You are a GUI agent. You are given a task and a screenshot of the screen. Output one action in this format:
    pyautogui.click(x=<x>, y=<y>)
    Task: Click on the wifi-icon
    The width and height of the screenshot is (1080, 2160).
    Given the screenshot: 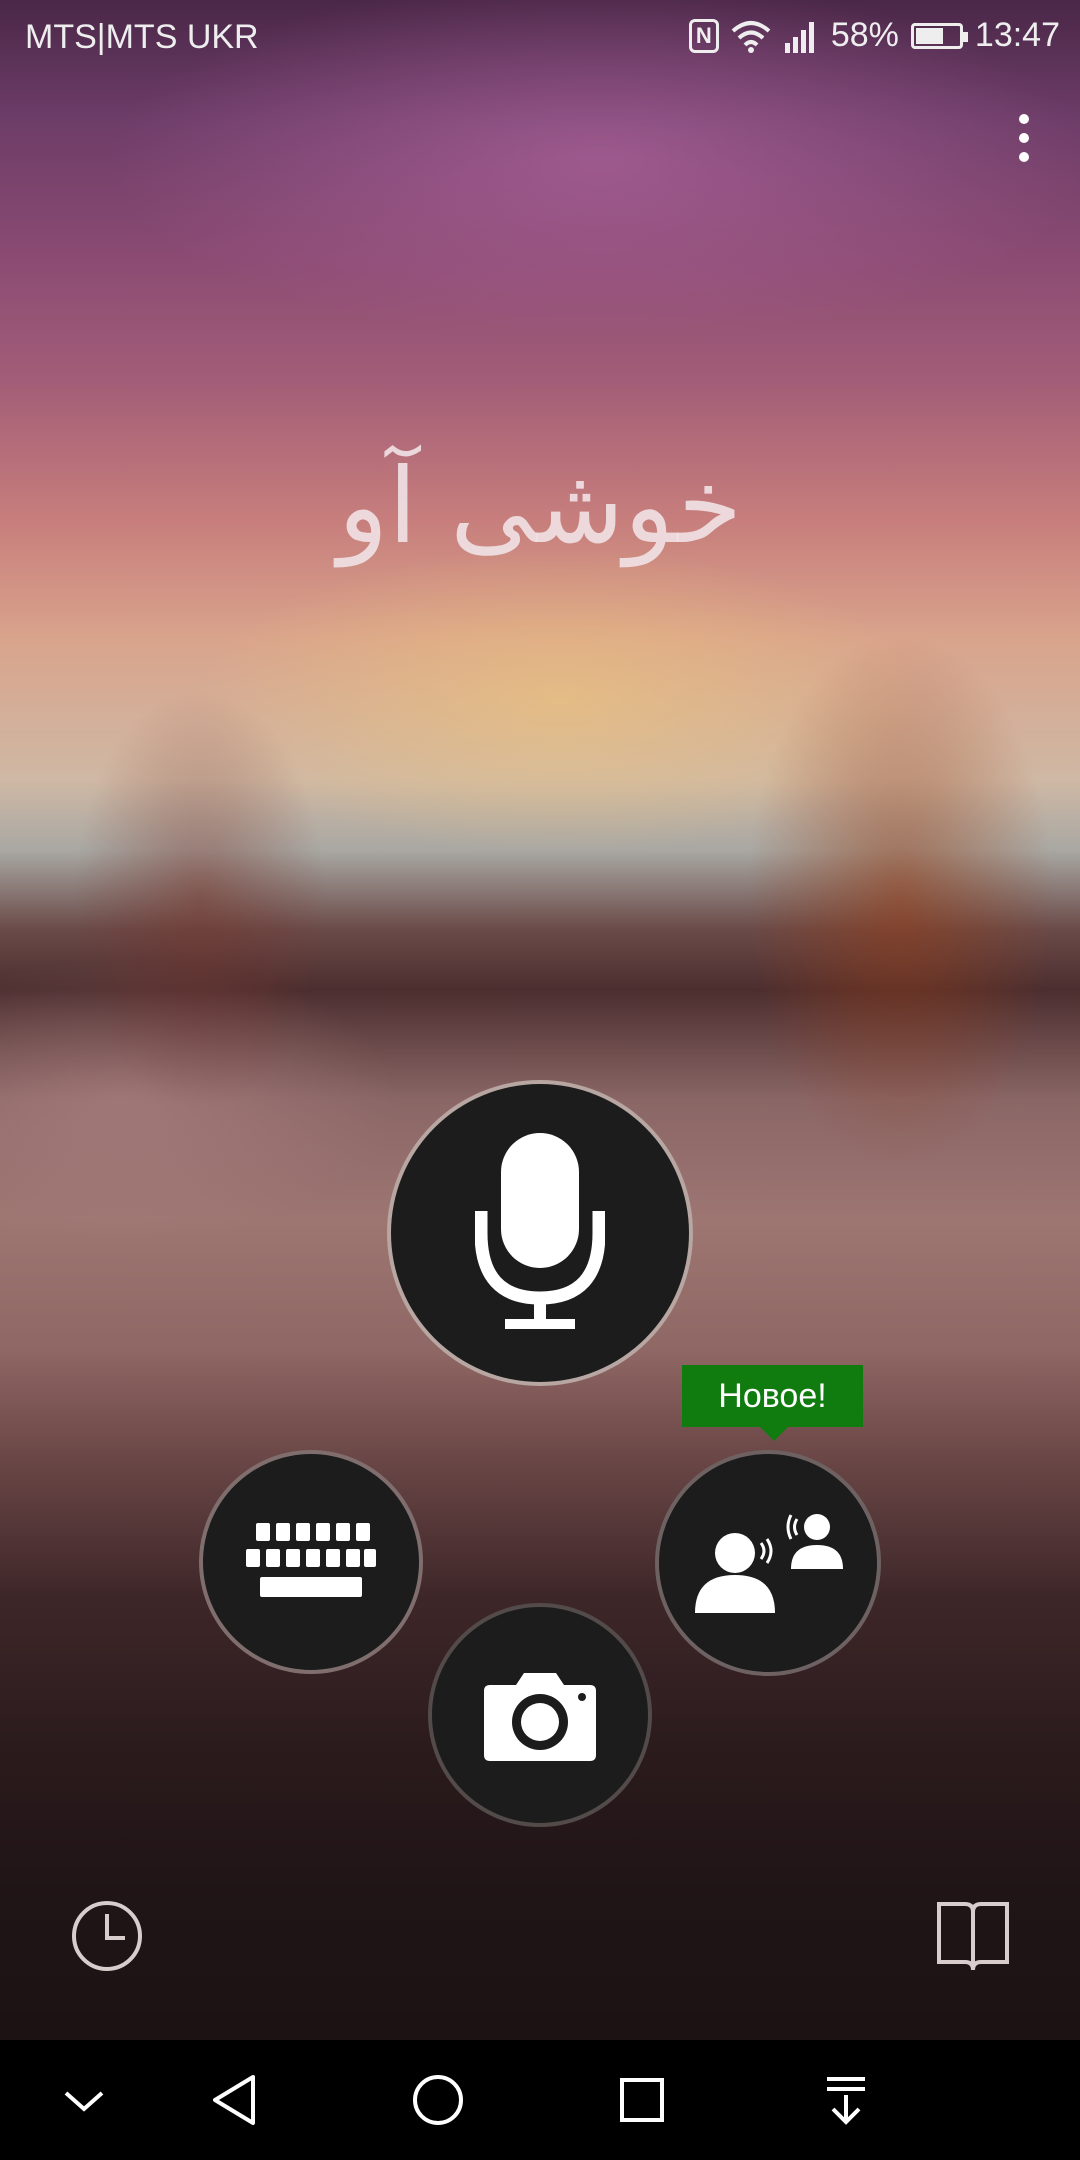 What is the action you would take?
    pyautogui.click(x=751, y=36)
    